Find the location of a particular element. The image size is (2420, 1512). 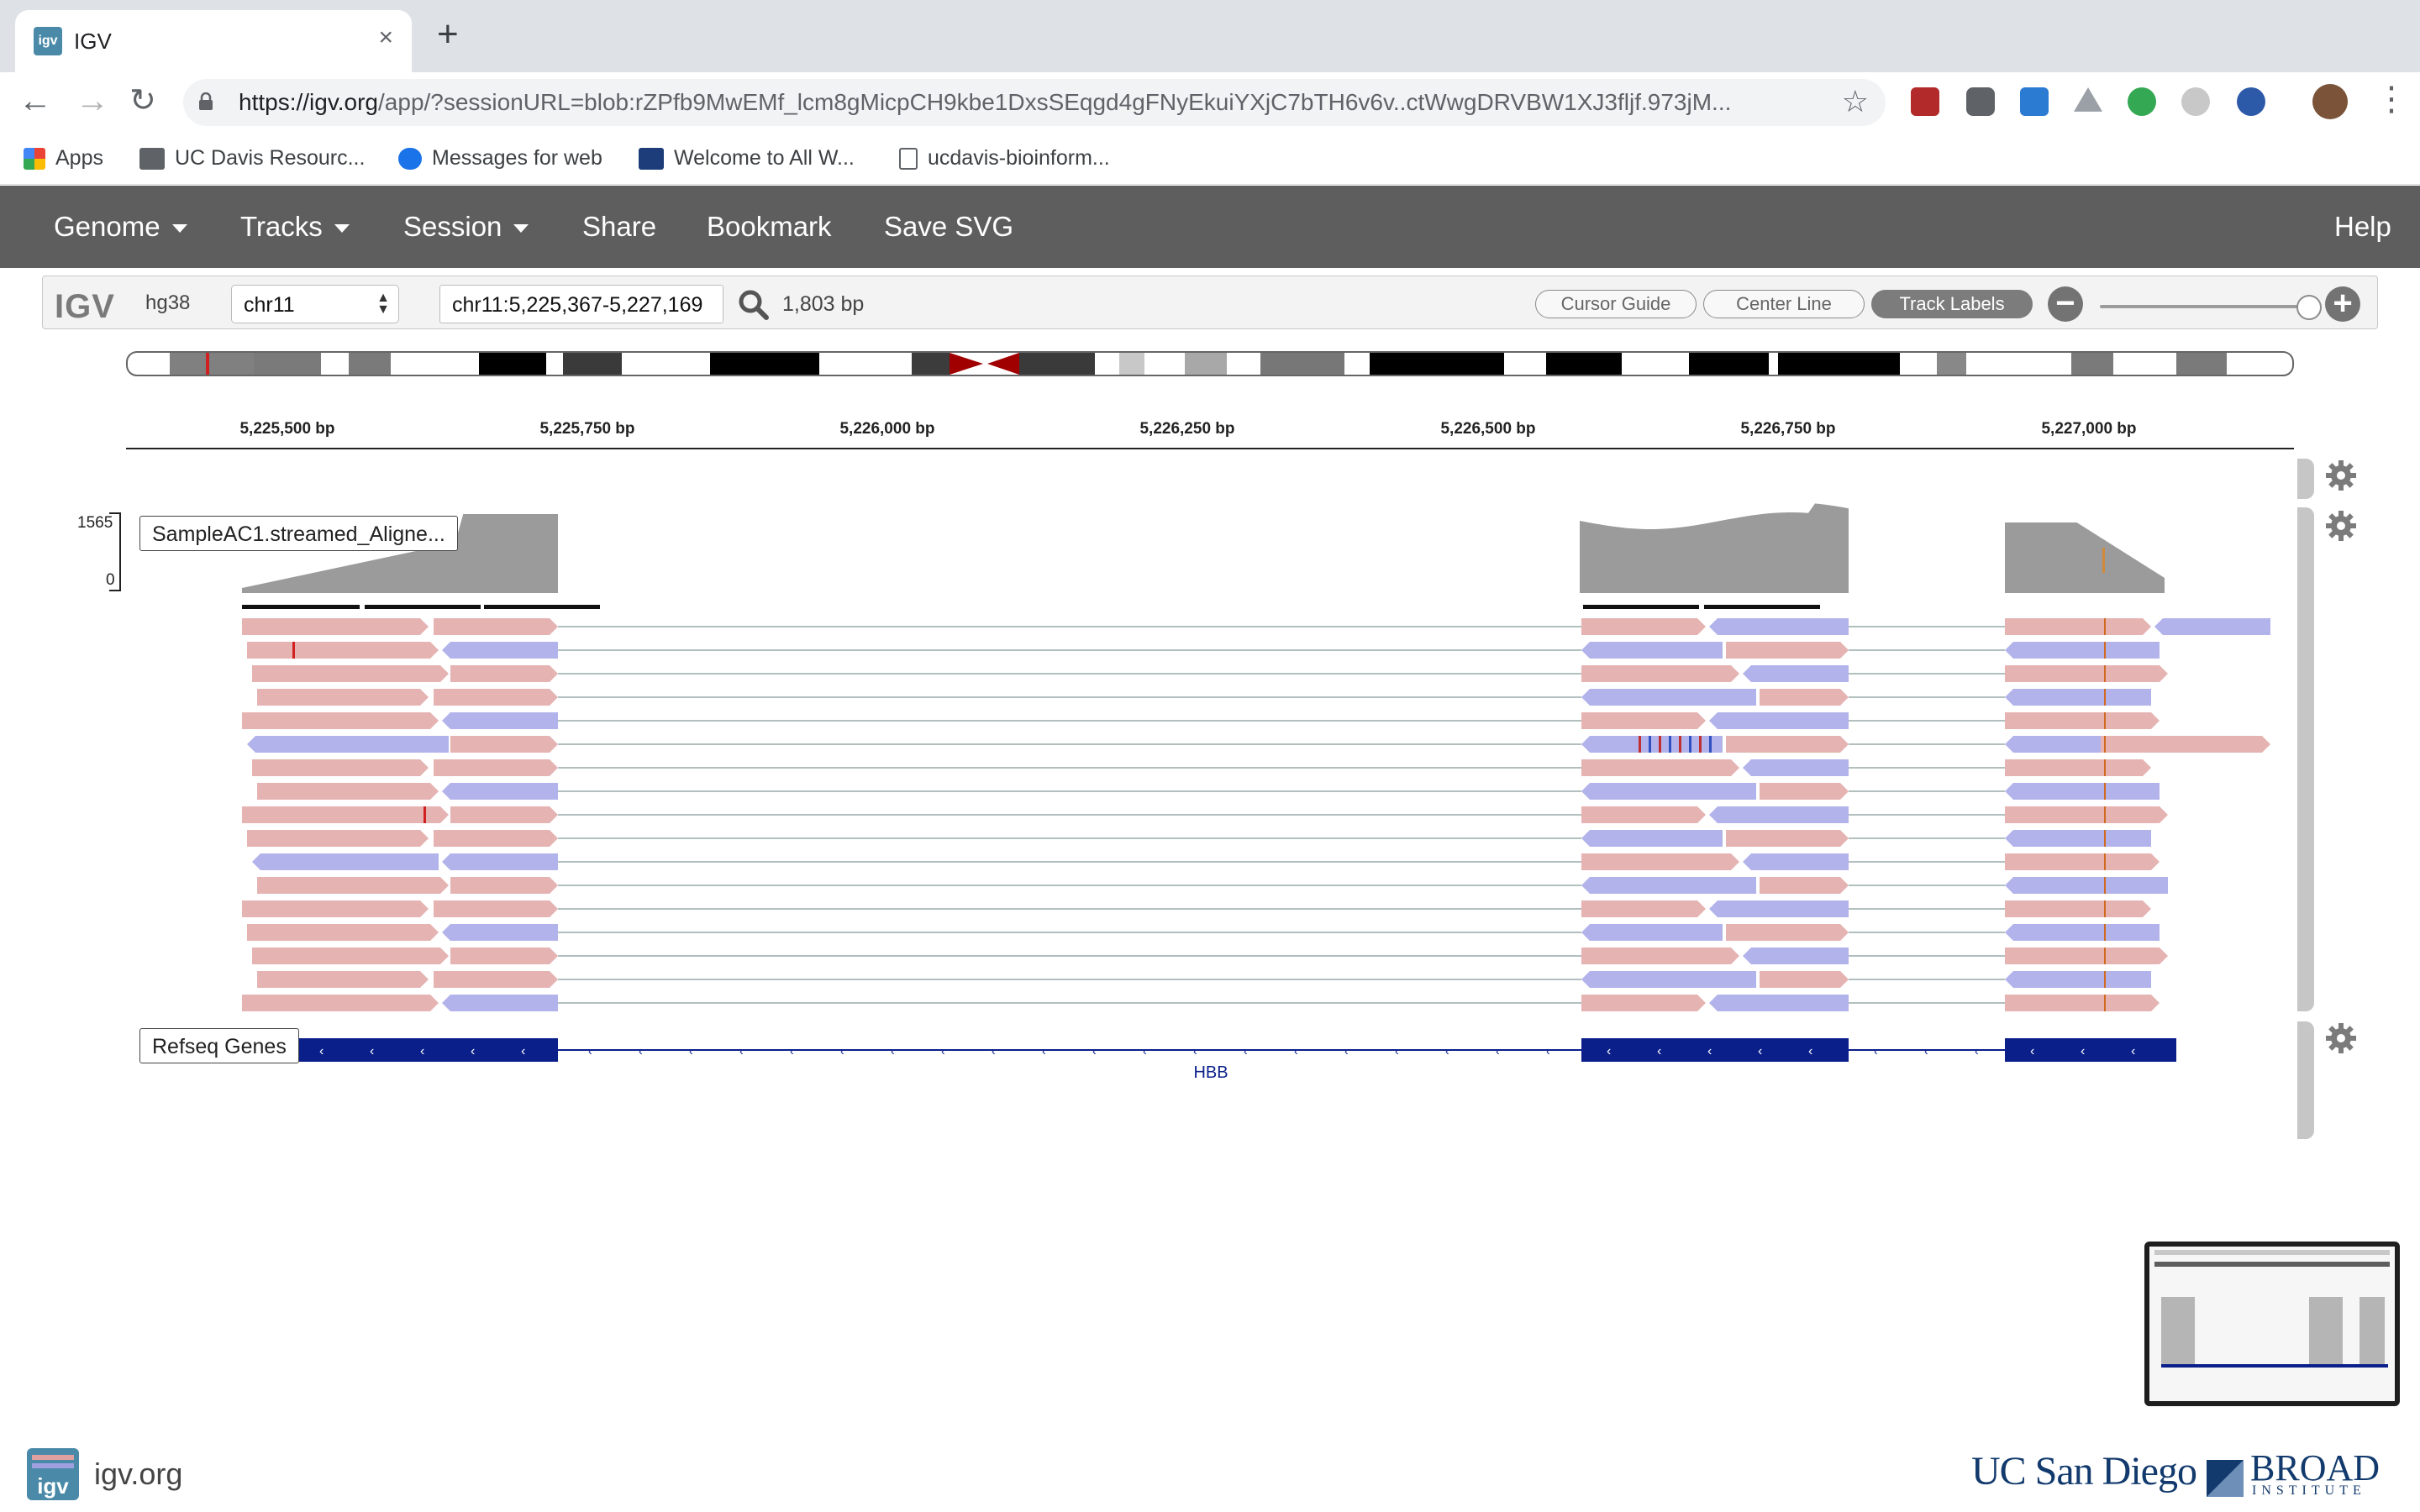

browser-tab-strip: igv IGV × + is located at coordinates (1210, 36).